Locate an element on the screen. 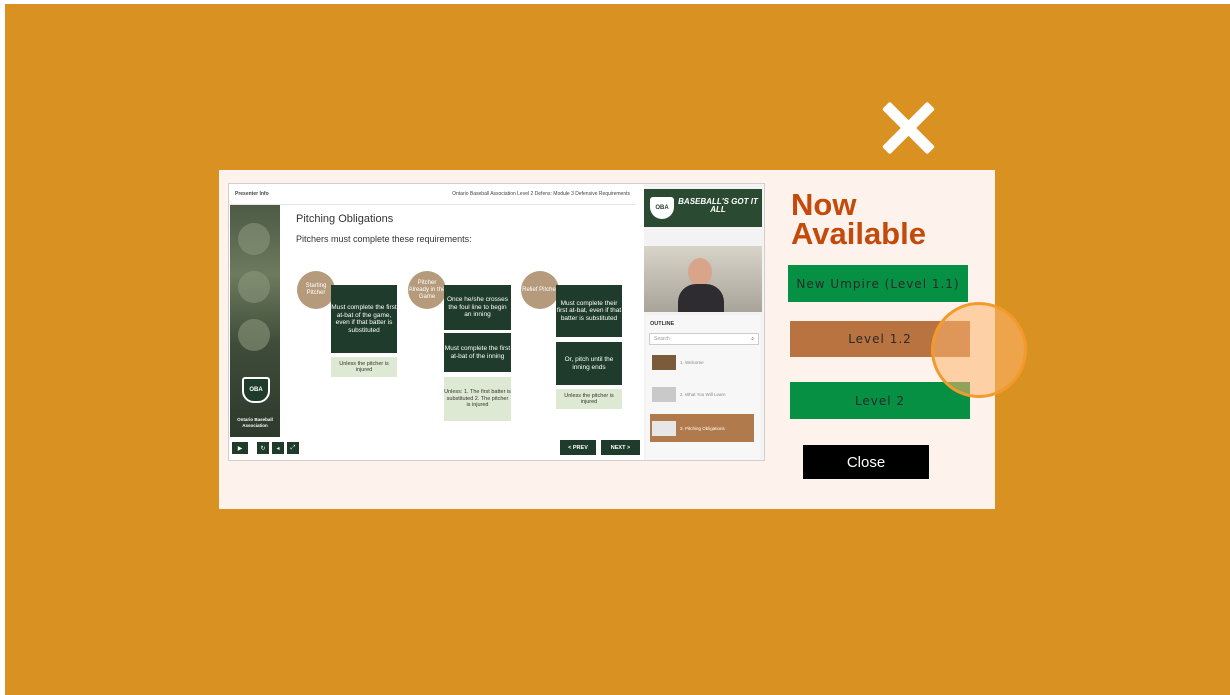  photo-strip: OBA Ontario Baseball Association is located at coordinates (255, 321).